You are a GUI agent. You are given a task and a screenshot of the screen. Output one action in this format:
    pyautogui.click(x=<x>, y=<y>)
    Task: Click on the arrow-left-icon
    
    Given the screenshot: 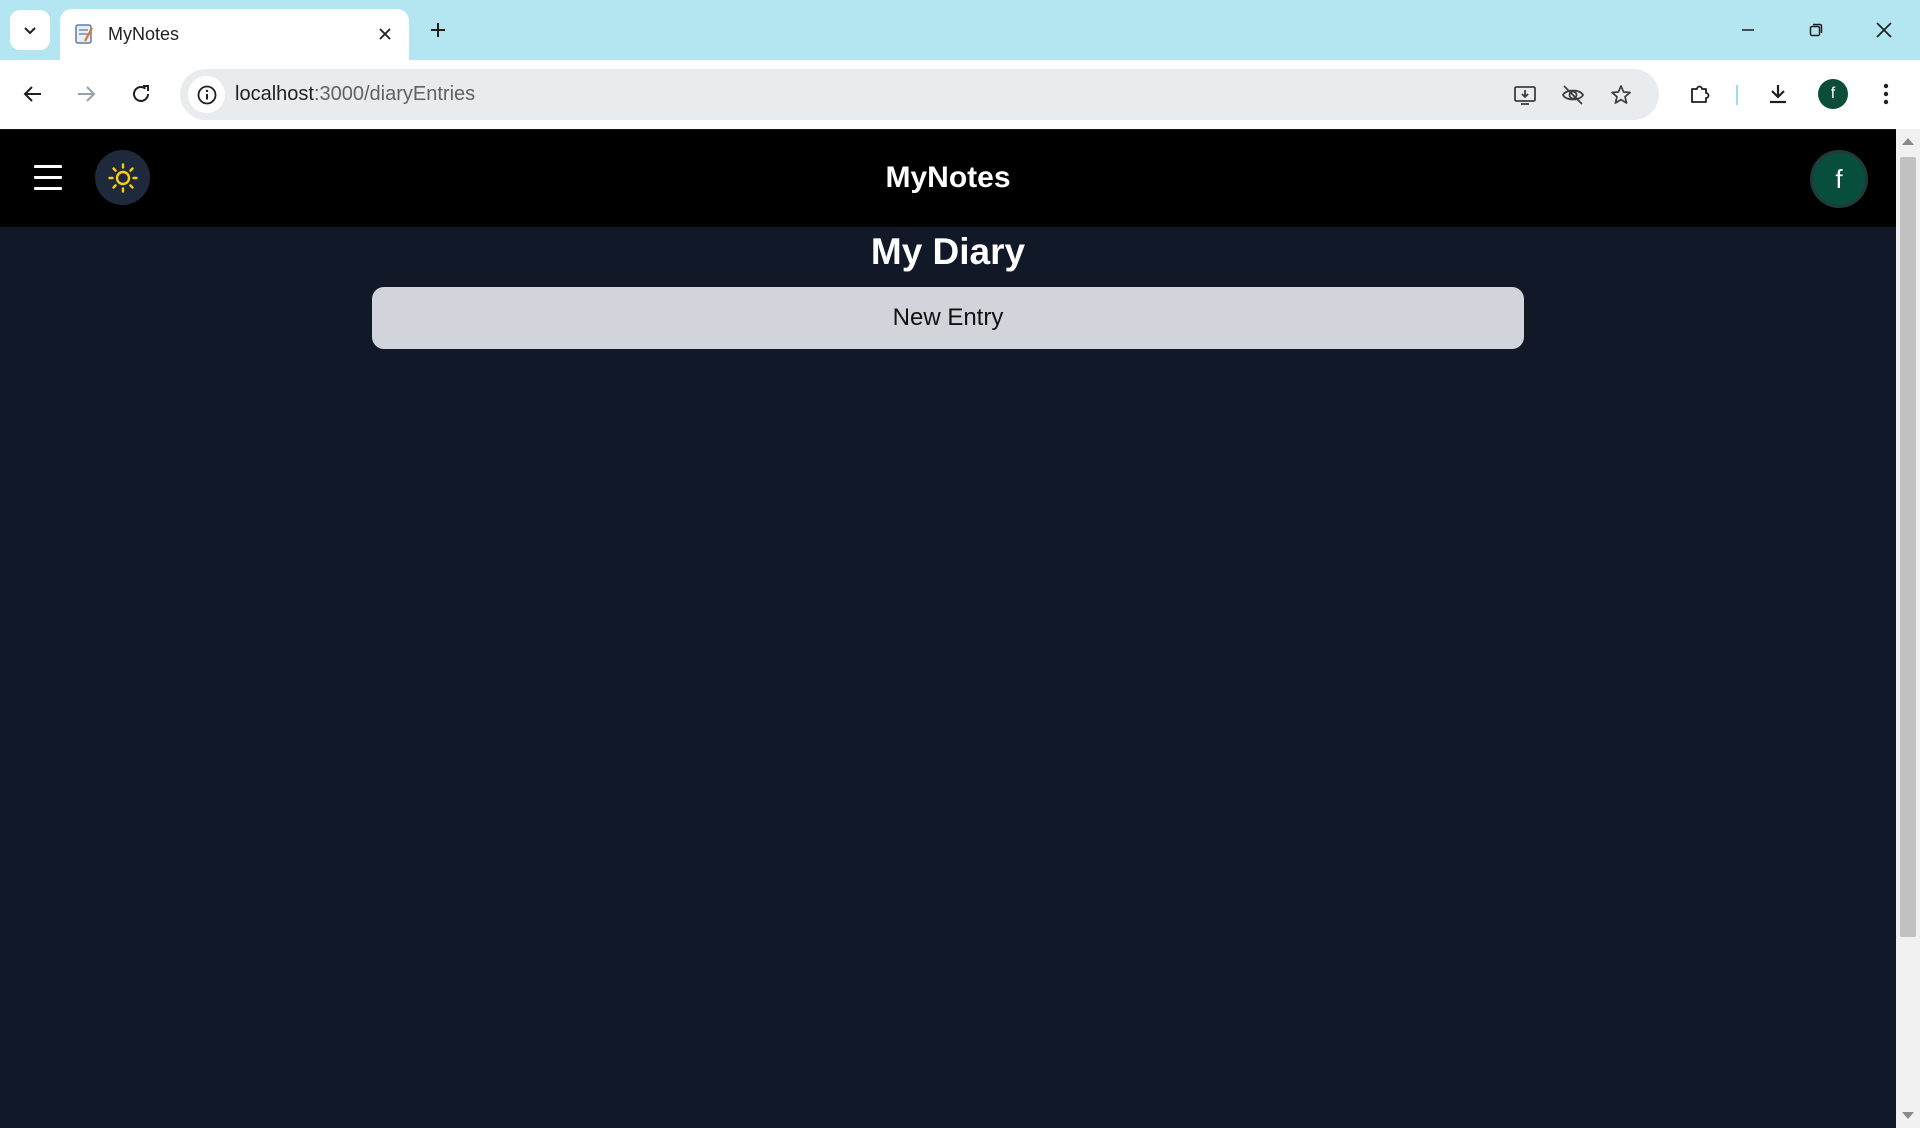 What is the action you would take?
    pyautogui.click(x=32, y=94)
    